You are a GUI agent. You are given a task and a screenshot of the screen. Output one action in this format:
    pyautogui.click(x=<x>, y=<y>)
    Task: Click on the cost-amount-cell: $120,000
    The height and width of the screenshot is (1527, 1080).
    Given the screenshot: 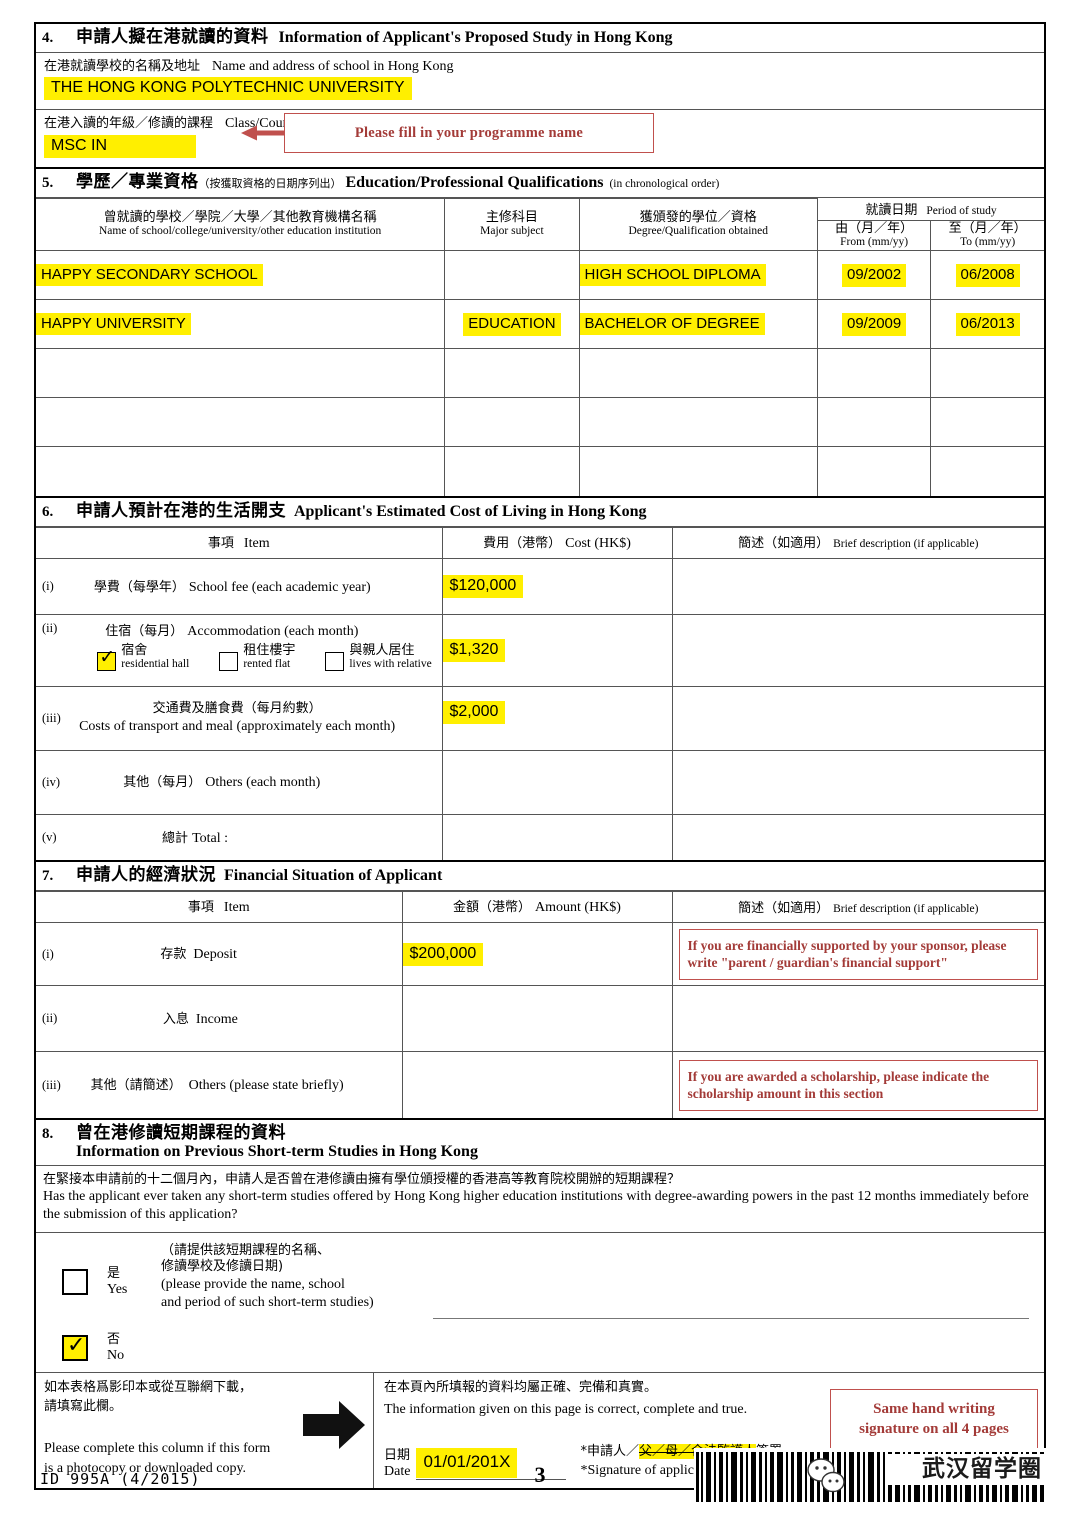 What is the action you would take?
    pyautogui.click(x=557, y=586)
    